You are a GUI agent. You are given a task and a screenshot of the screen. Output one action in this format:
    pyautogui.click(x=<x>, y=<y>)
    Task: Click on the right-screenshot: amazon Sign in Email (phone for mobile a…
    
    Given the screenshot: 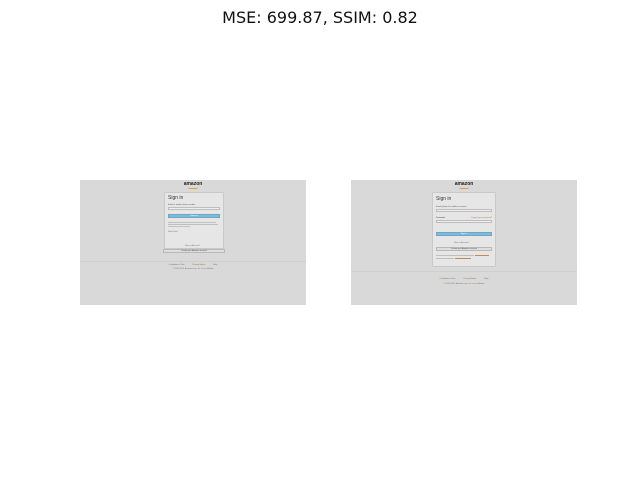 What is the action you would take?
    pyautogui.click(x=464, y=242)
    